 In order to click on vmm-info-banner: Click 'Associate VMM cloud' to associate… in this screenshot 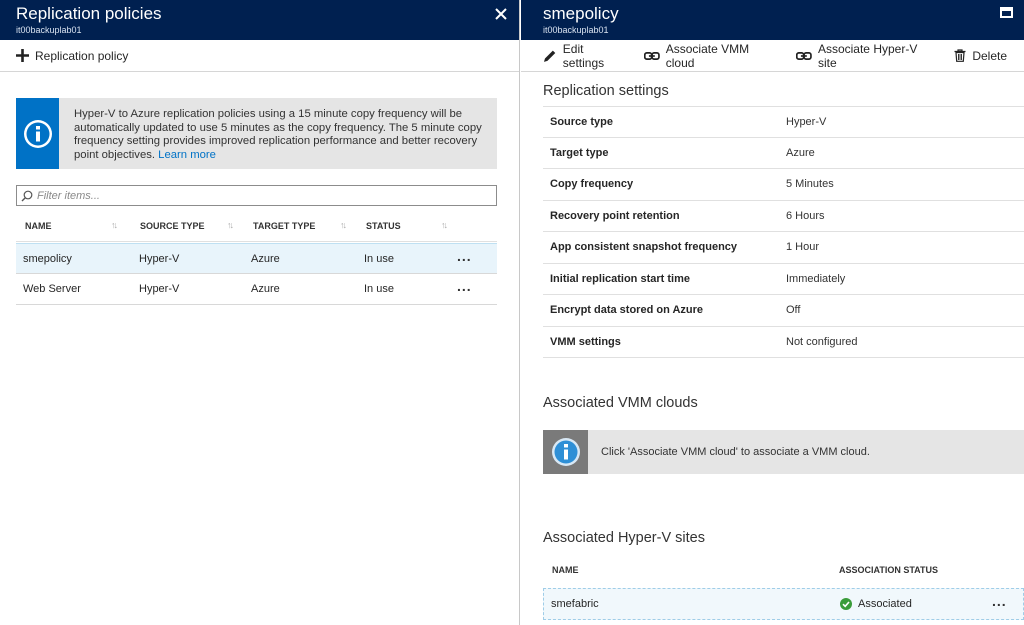, I will do `click(783, 452)`.